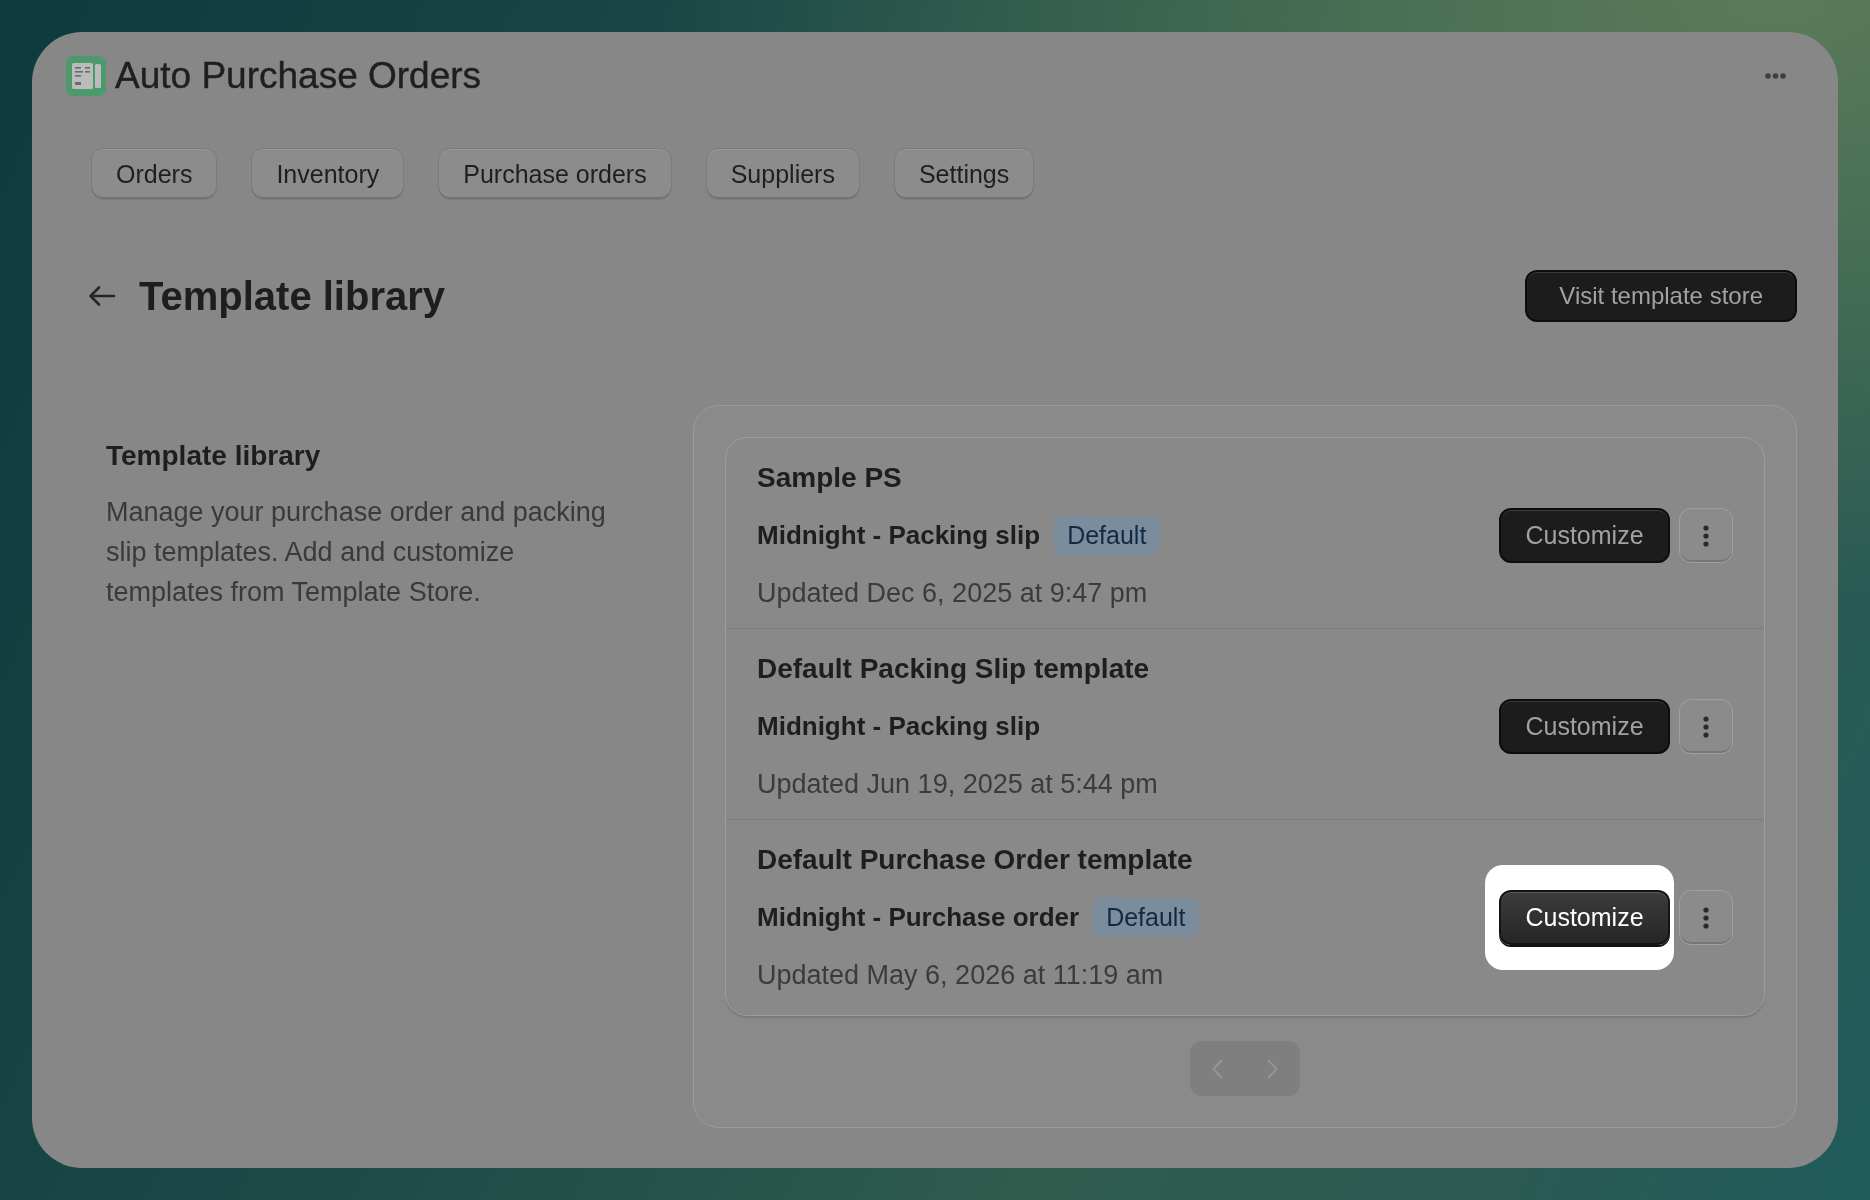 The height and width of the screenshot is (1200, 1870). Describe the element at coordinates (958, 784) in the screenshot. I see `updated-date: Updated Jun 19, 2025 at 5:44 pm` at that location.